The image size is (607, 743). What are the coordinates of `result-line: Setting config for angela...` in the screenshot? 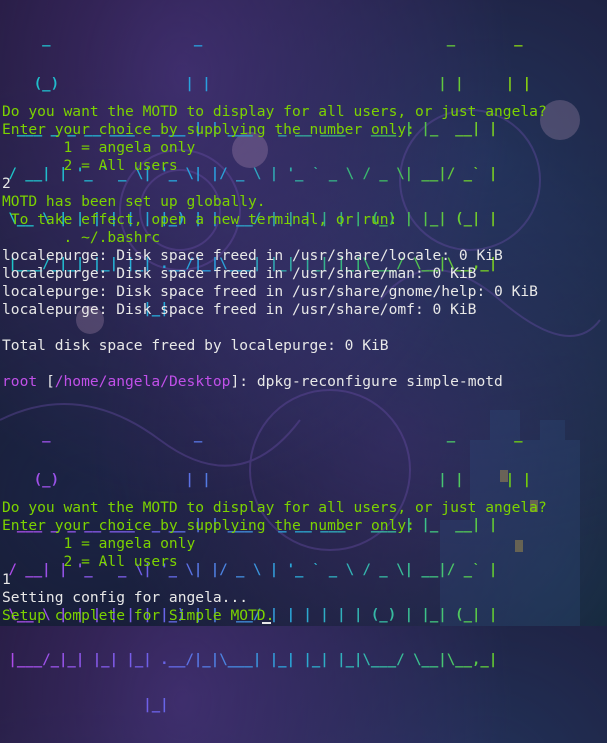 It's located at (125, 597).